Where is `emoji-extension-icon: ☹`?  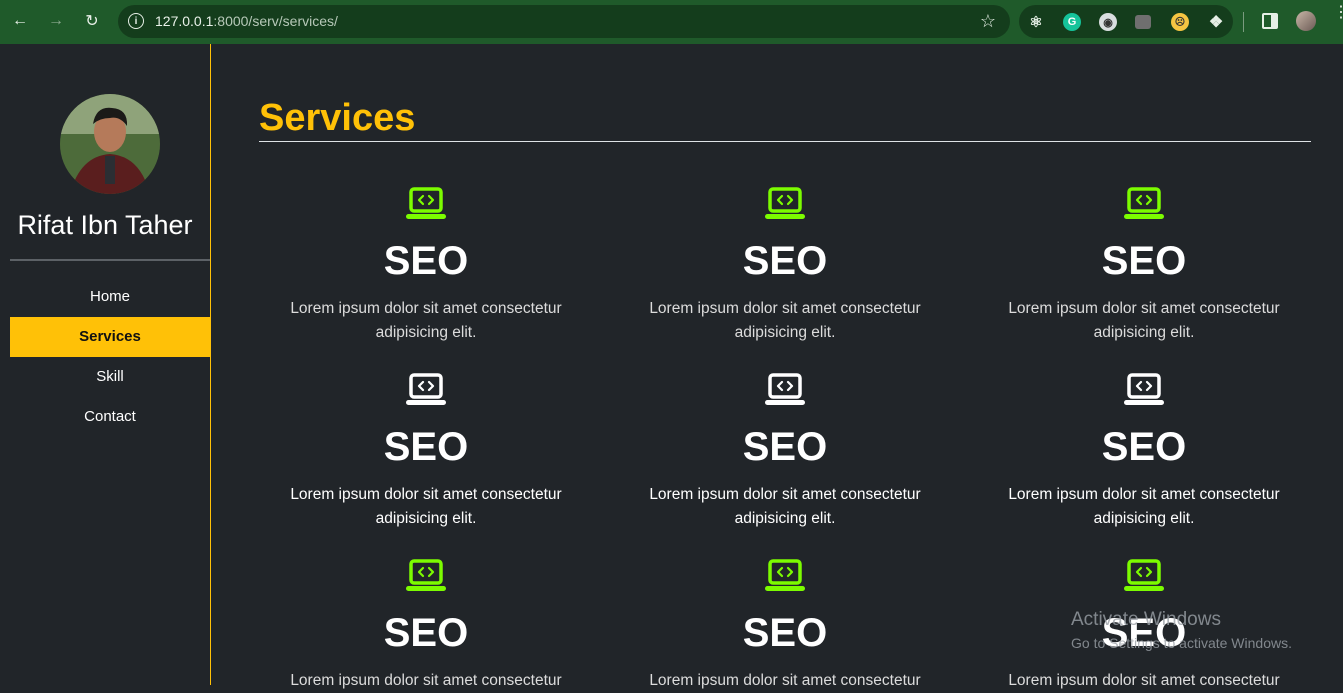 emoji-extension-icon: ☹ is located at coordinates (1180, 22).